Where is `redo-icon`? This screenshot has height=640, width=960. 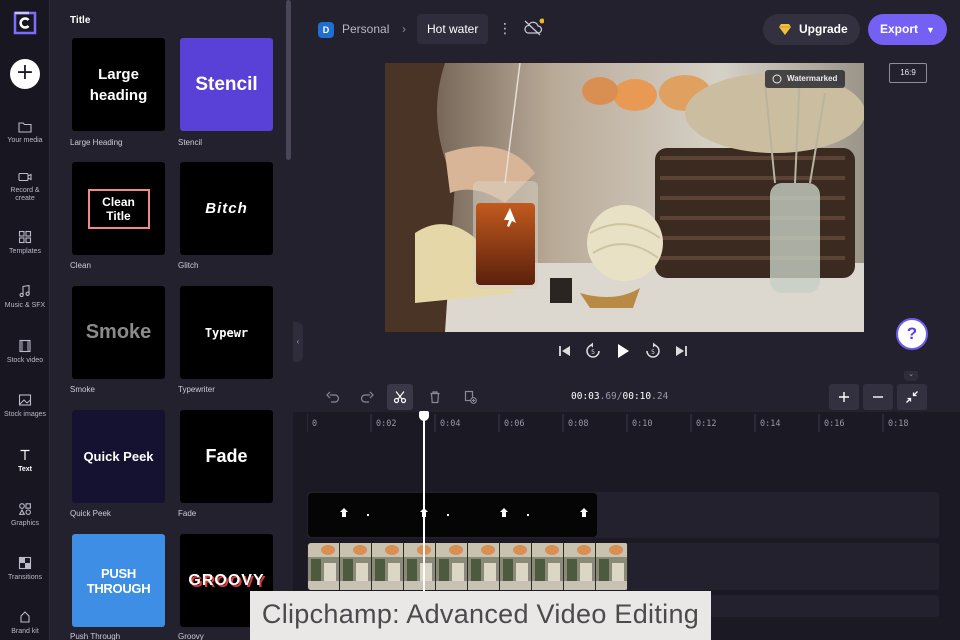
redo-icon is located at coordinates (367, 397).